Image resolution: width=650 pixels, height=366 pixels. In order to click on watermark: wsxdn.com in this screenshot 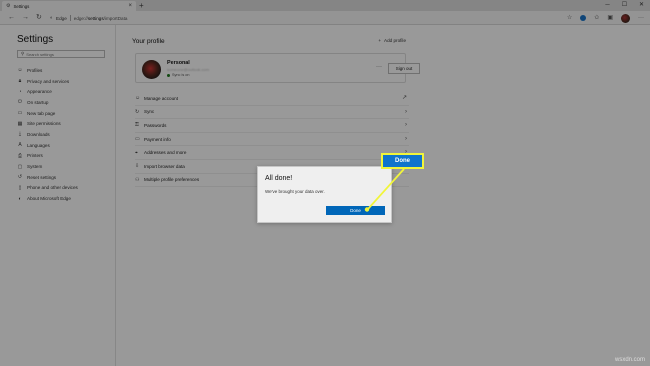, I will do `click(629, 360)`.